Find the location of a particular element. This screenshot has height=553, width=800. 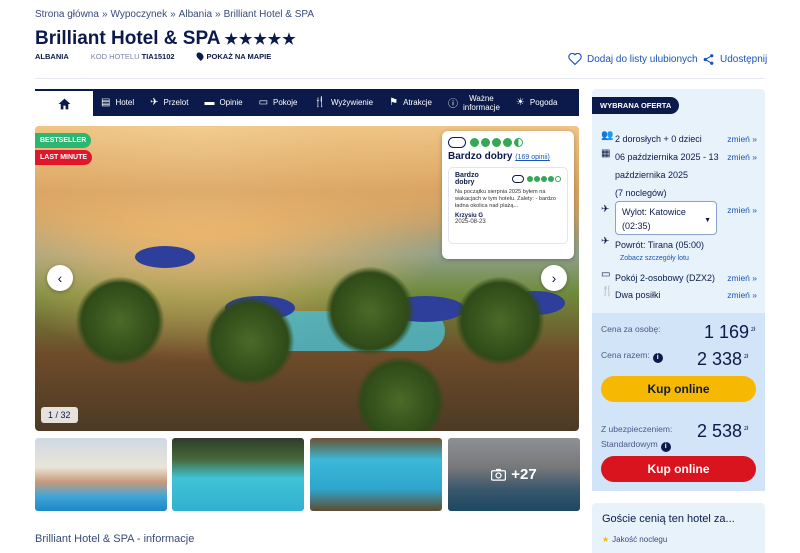

tab-board: 🍴 Wyżywienie is located at coordinates (343, 102).